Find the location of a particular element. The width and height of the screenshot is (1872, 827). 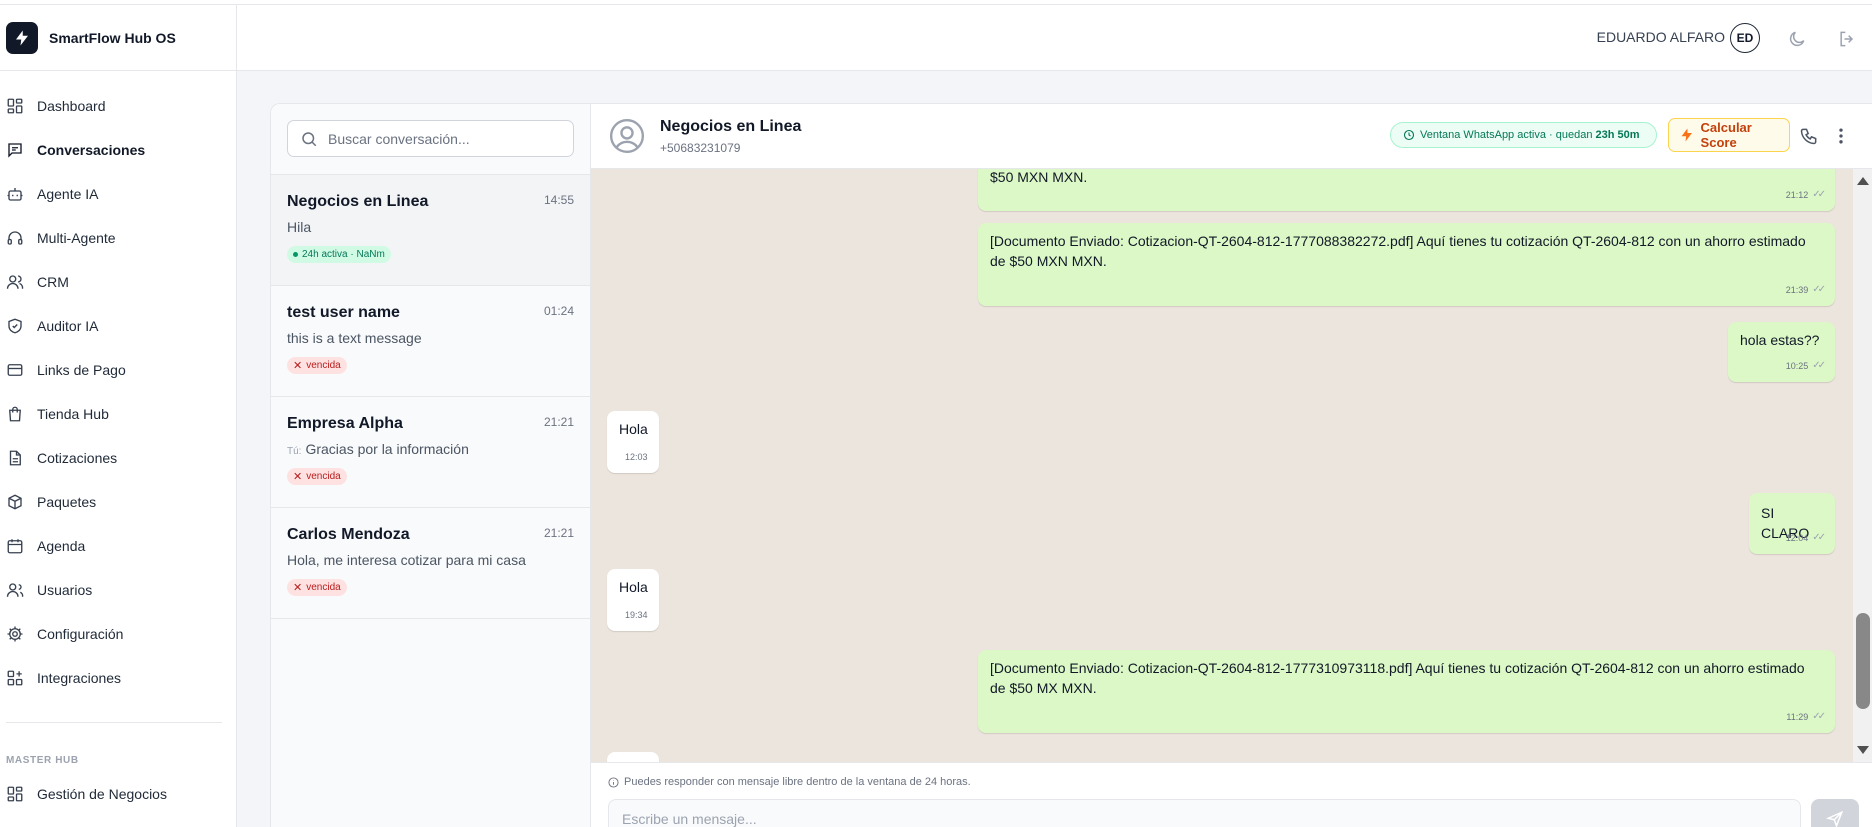

sidebar-item-conversaciones: Conversaciones is located at coordinates (118, 150).